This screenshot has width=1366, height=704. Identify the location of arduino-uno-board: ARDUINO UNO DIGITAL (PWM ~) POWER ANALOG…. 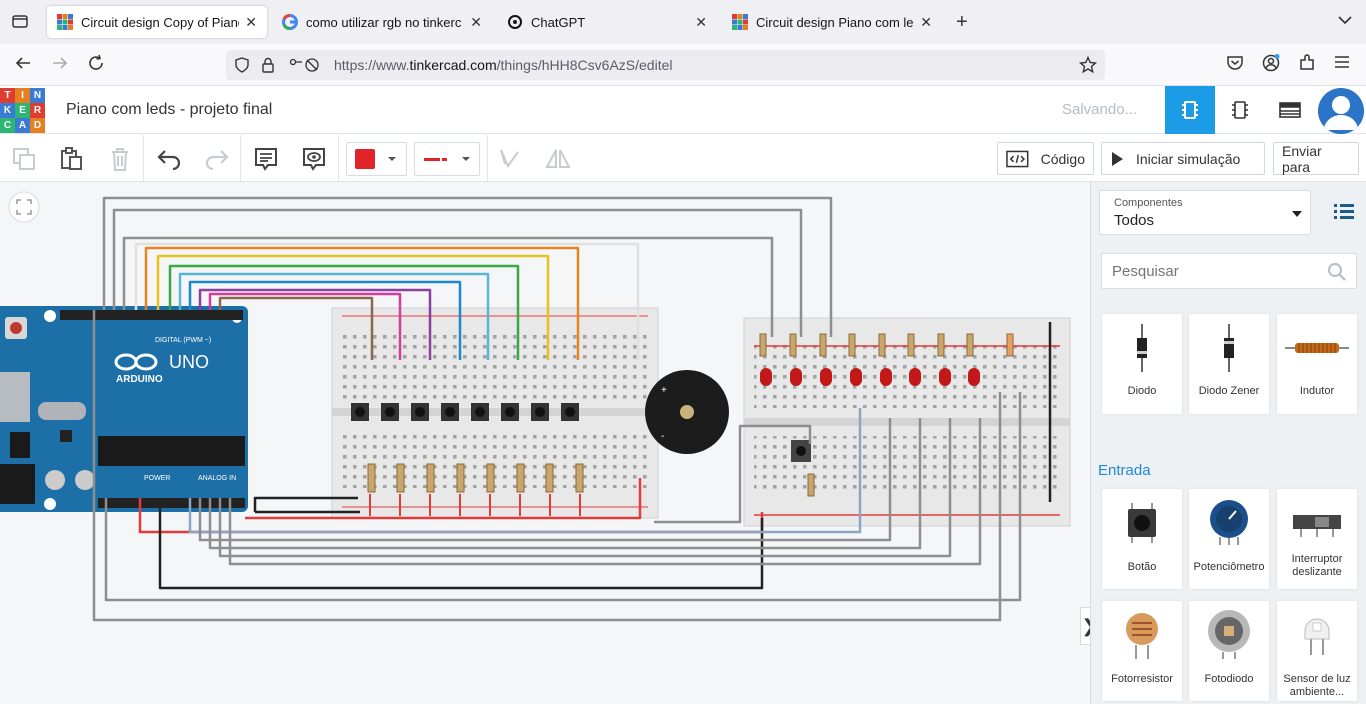
(124, 409).